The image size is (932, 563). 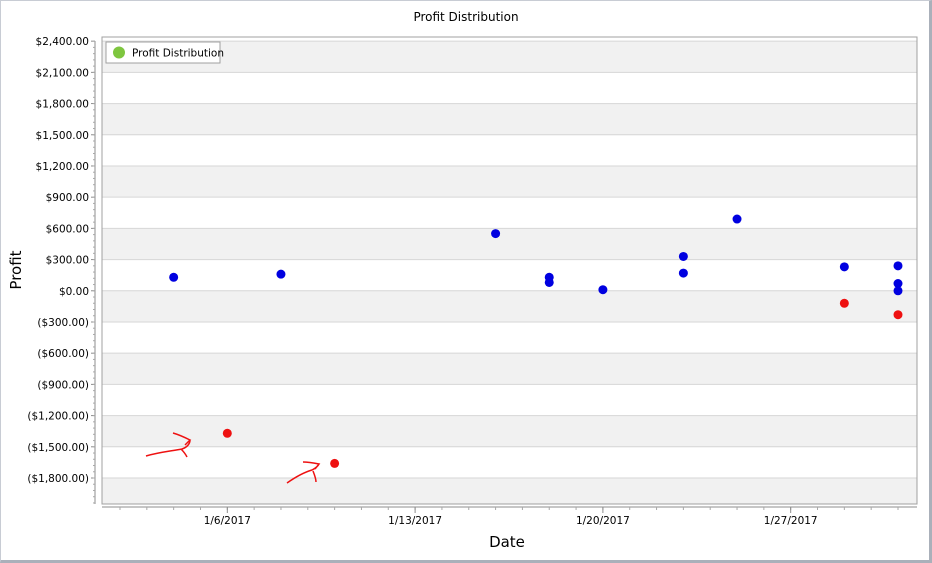 I want to click on y-tick-label: $2,400.00, so click(x=62, y=42).